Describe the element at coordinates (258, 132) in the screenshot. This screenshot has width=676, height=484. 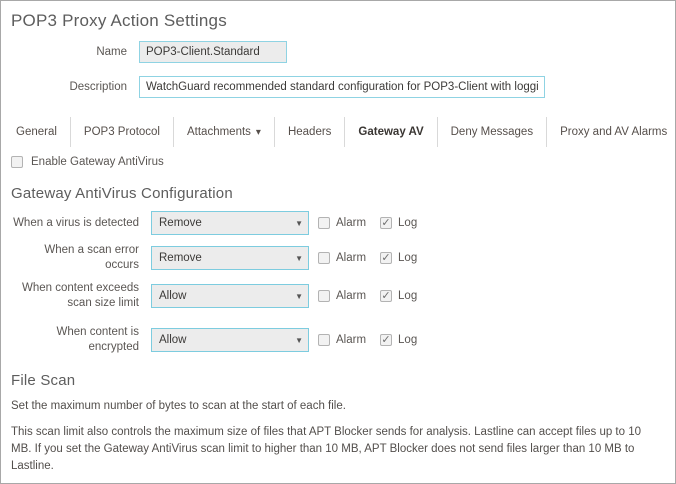
I see `caret-down-icon: ▾` at that location.